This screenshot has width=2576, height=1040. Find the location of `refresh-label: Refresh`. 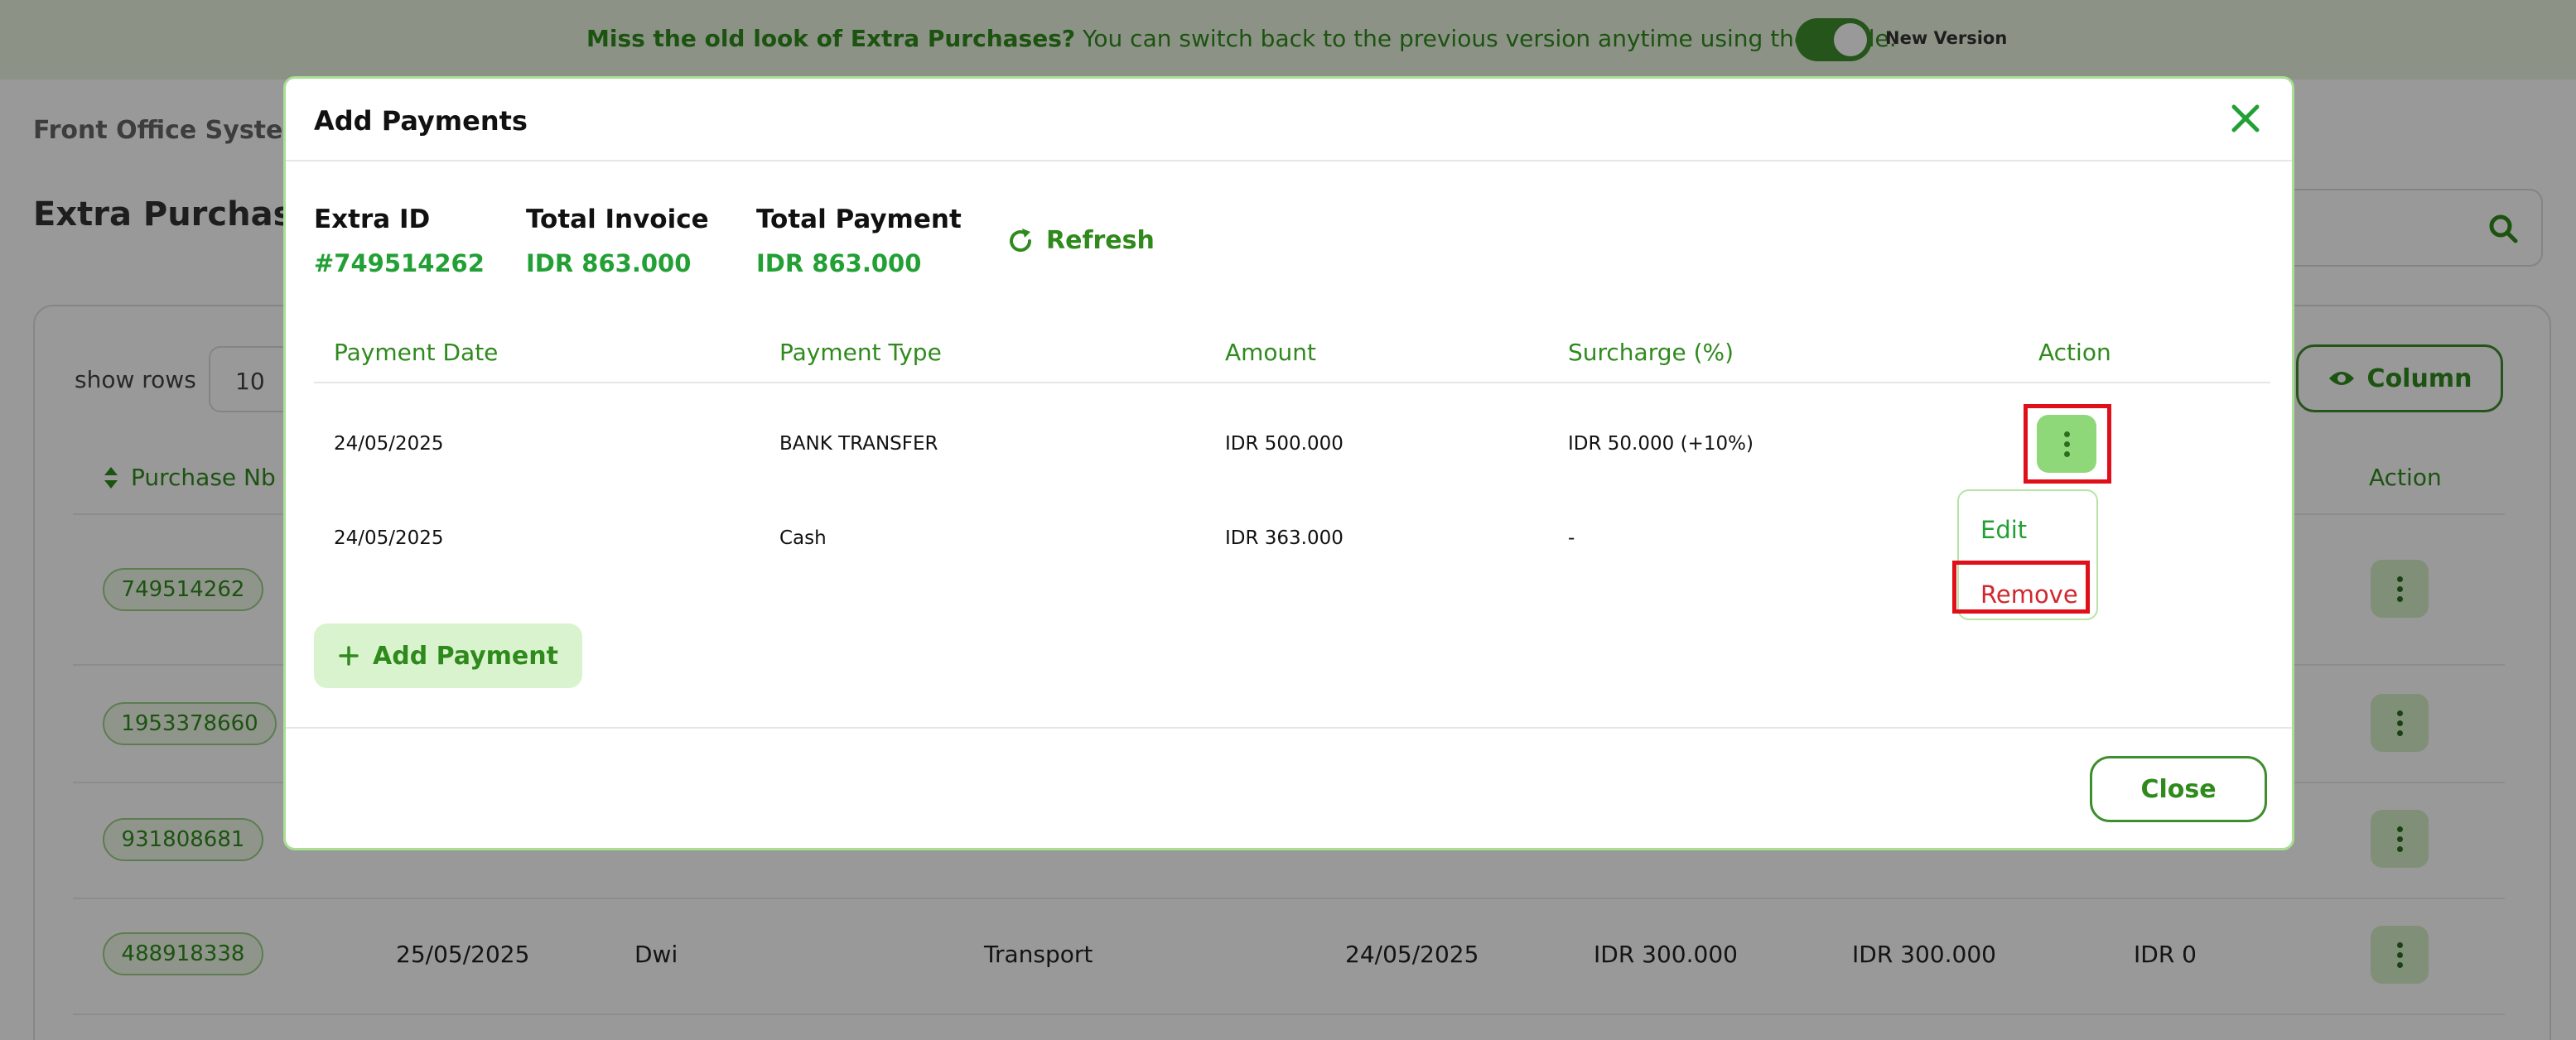

refresh-label: Refresh is located at coordinates (1100, 240).